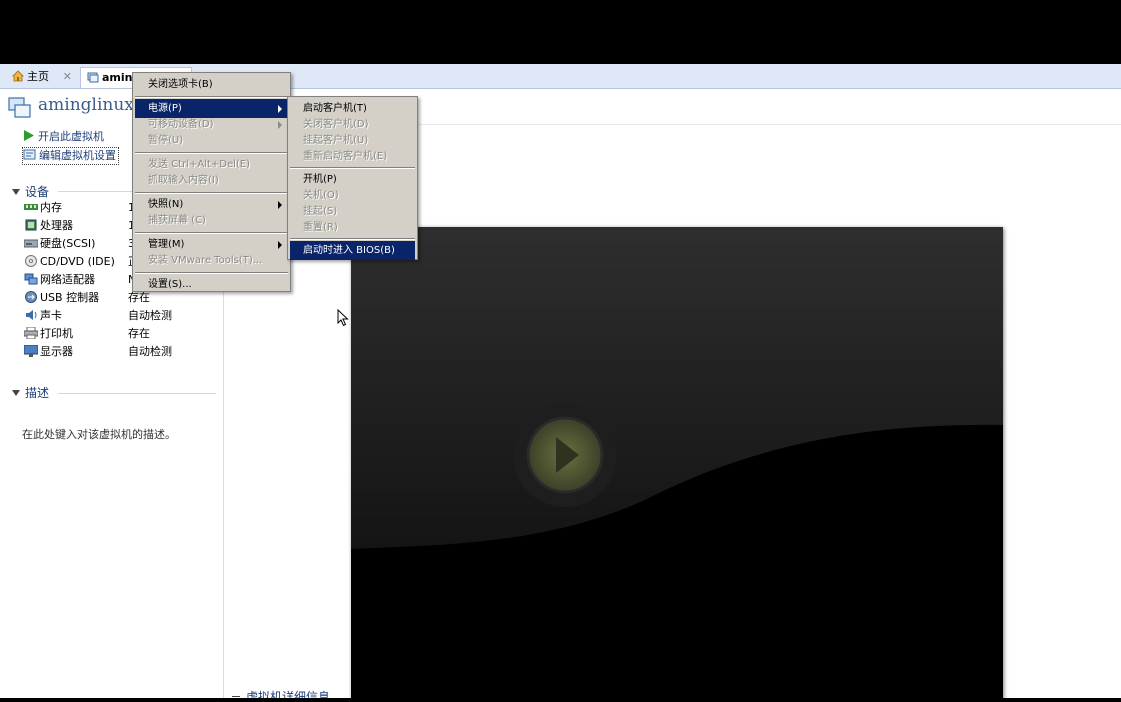  I want to click on tab-home: 主页 ✕, so click(42, 77).